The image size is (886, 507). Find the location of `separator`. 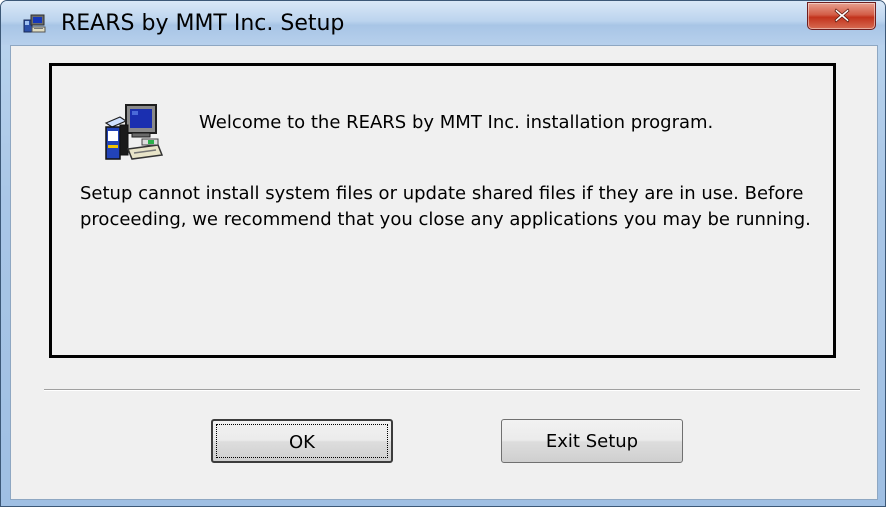

separator is located at coordinates (452, 390).